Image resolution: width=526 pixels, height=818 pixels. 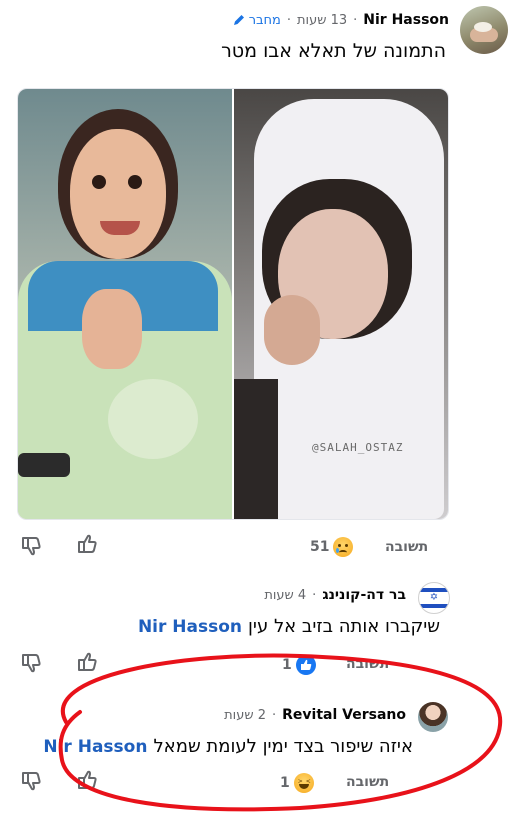 What do you see at coordinates (364, 595) in the screenshot?
I see `comment-author: בר דה-קונינג` at bounding box center [364, 595].